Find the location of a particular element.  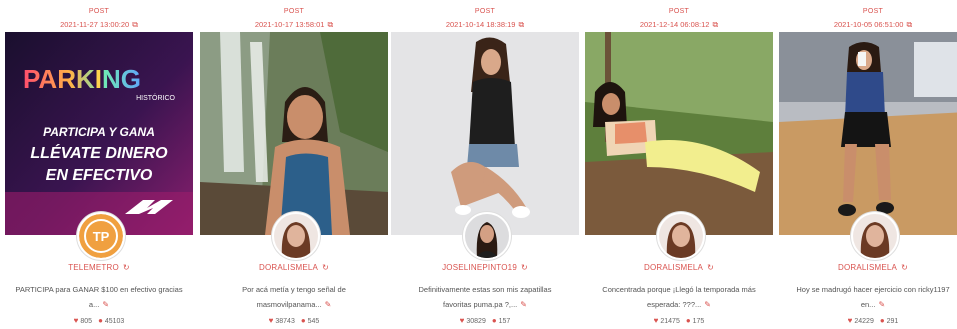

post-date-text: 2021-11-27 13:00:20 is located at coordinates (95, 24).